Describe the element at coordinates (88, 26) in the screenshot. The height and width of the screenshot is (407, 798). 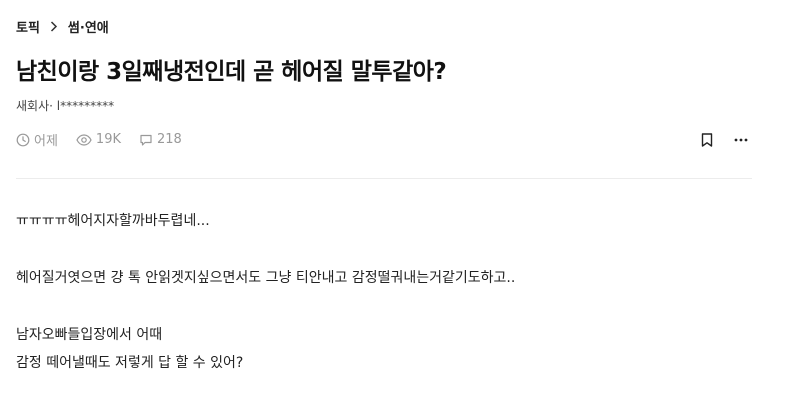
I see `breadcrumb-category-link: 썸·연애` at that location.